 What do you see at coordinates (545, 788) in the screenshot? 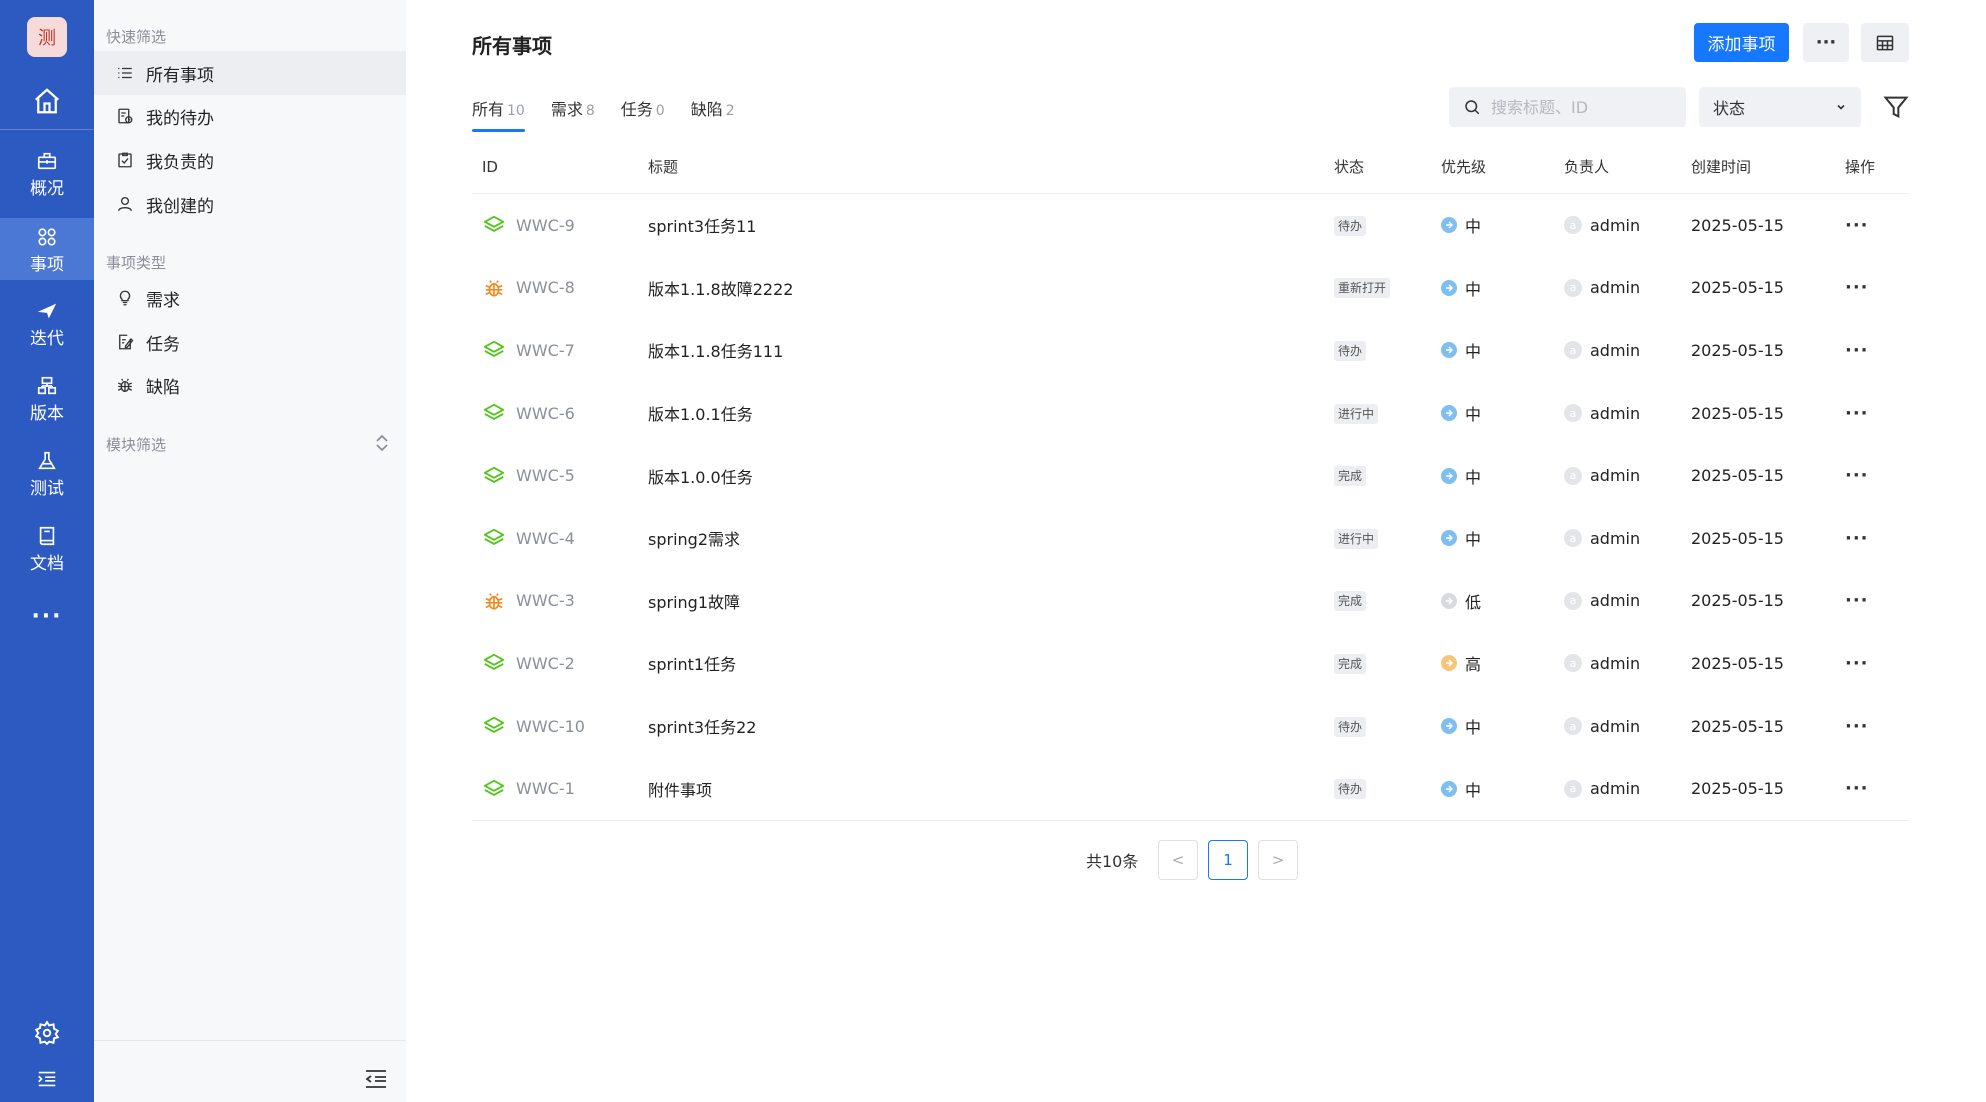
I see `row-id: WWC-1` at bounding box center [545, 788].